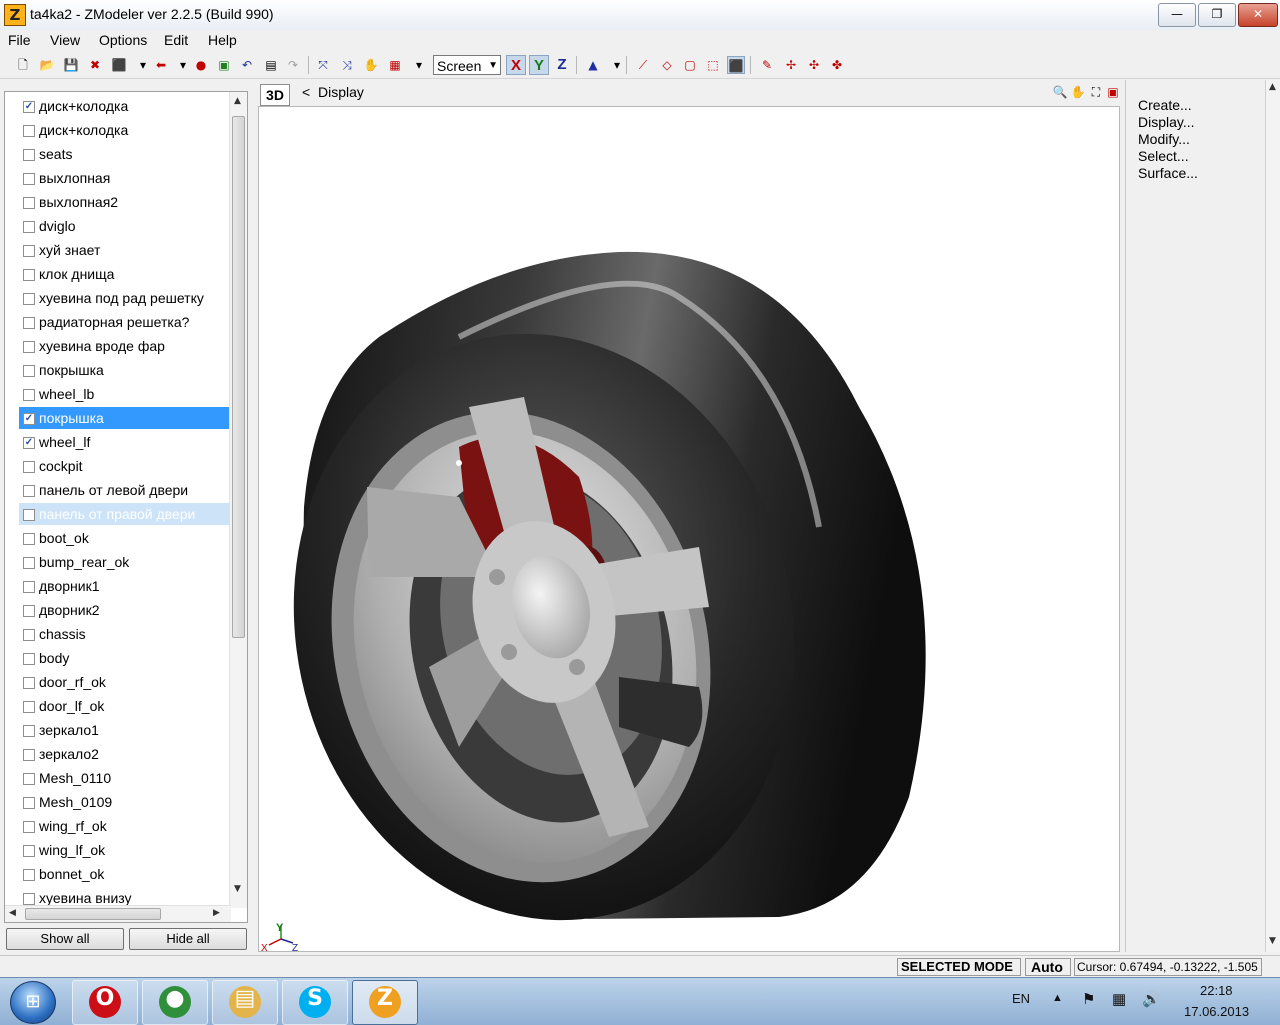  I want to click on cube-mode-icon: ⬛, so click(736, 65).